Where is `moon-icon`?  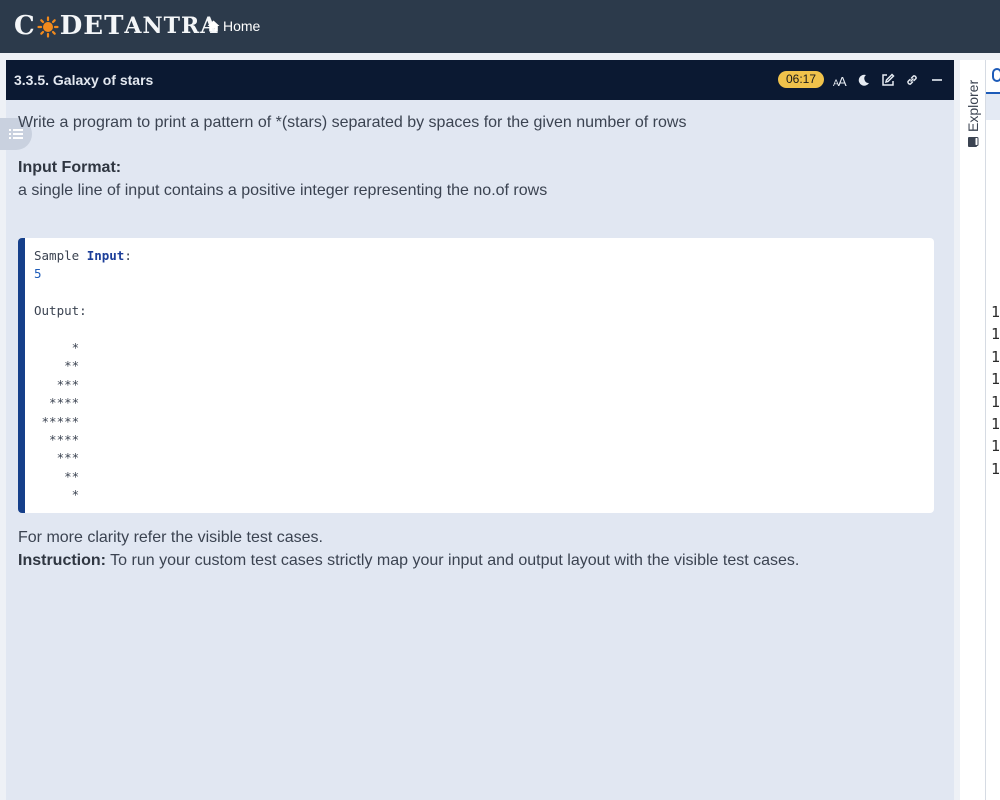
moon-icon is located at coordinates (864, 80).